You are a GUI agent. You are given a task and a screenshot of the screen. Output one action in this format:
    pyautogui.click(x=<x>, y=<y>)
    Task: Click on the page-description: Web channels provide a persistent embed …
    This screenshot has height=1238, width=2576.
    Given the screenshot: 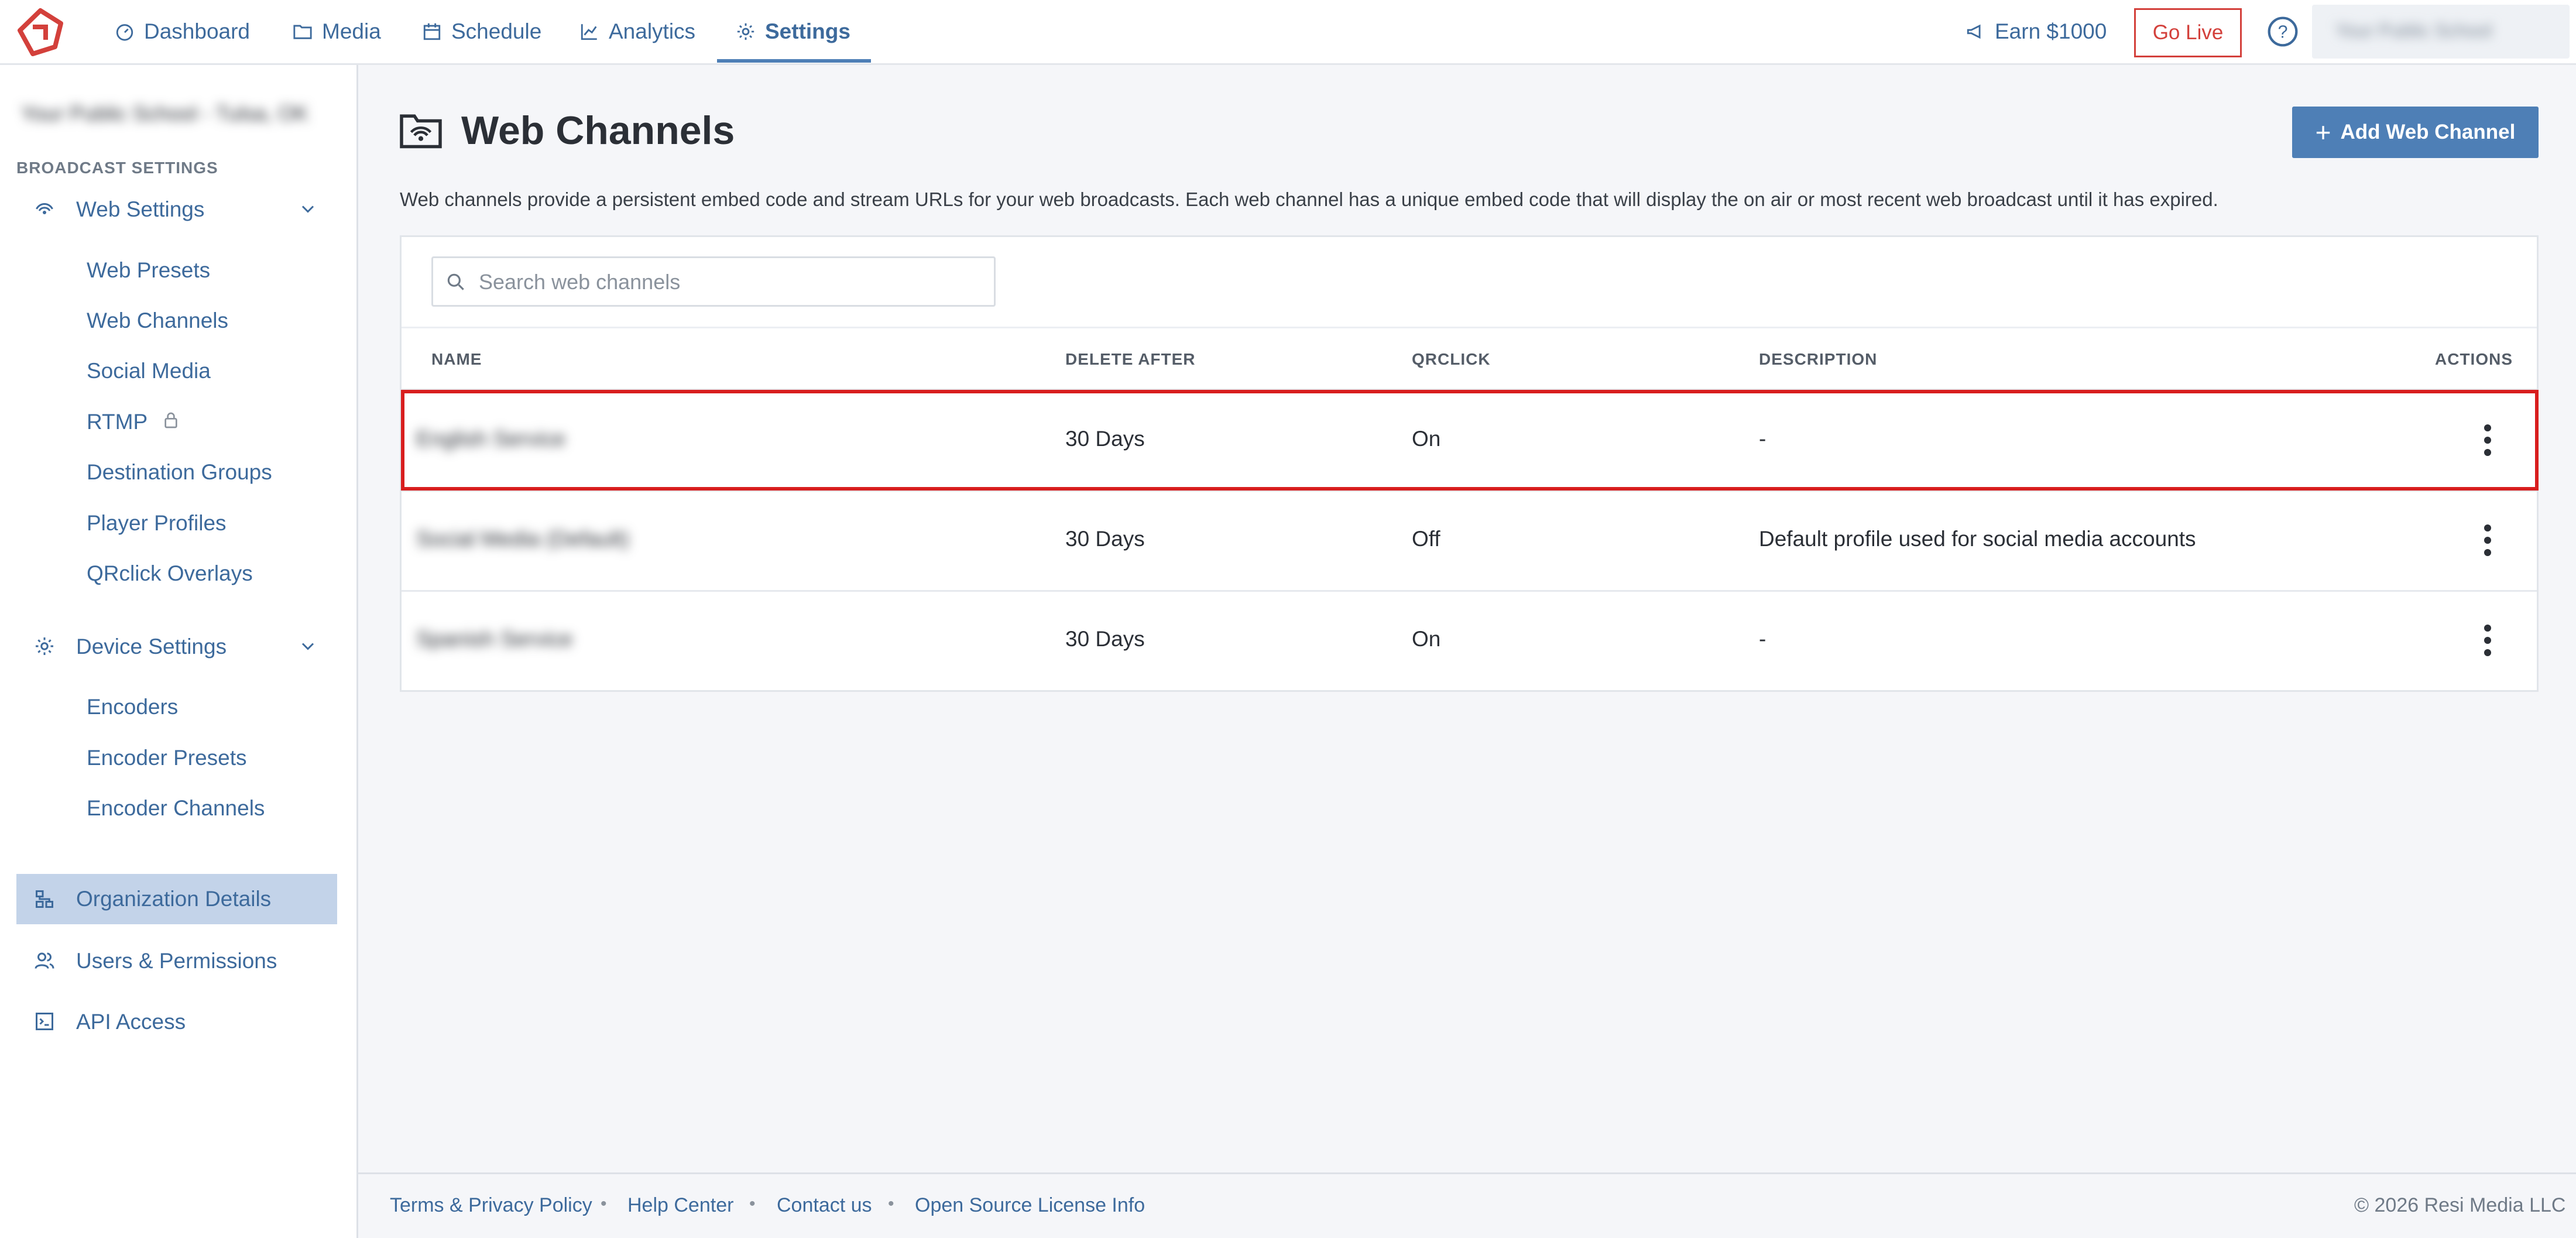 What is the action you would take?
    pyautogui.click(x=1309, y=199)
    